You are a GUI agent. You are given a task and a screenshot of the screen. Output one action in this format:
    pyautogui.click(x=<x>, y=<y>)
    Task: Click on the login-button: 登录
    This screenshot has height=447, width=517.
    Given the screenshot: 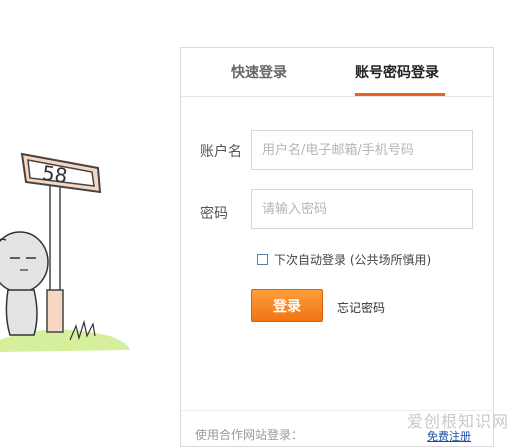 What is the action you would take?
    pyautogui.click(x=287, y=305)
    